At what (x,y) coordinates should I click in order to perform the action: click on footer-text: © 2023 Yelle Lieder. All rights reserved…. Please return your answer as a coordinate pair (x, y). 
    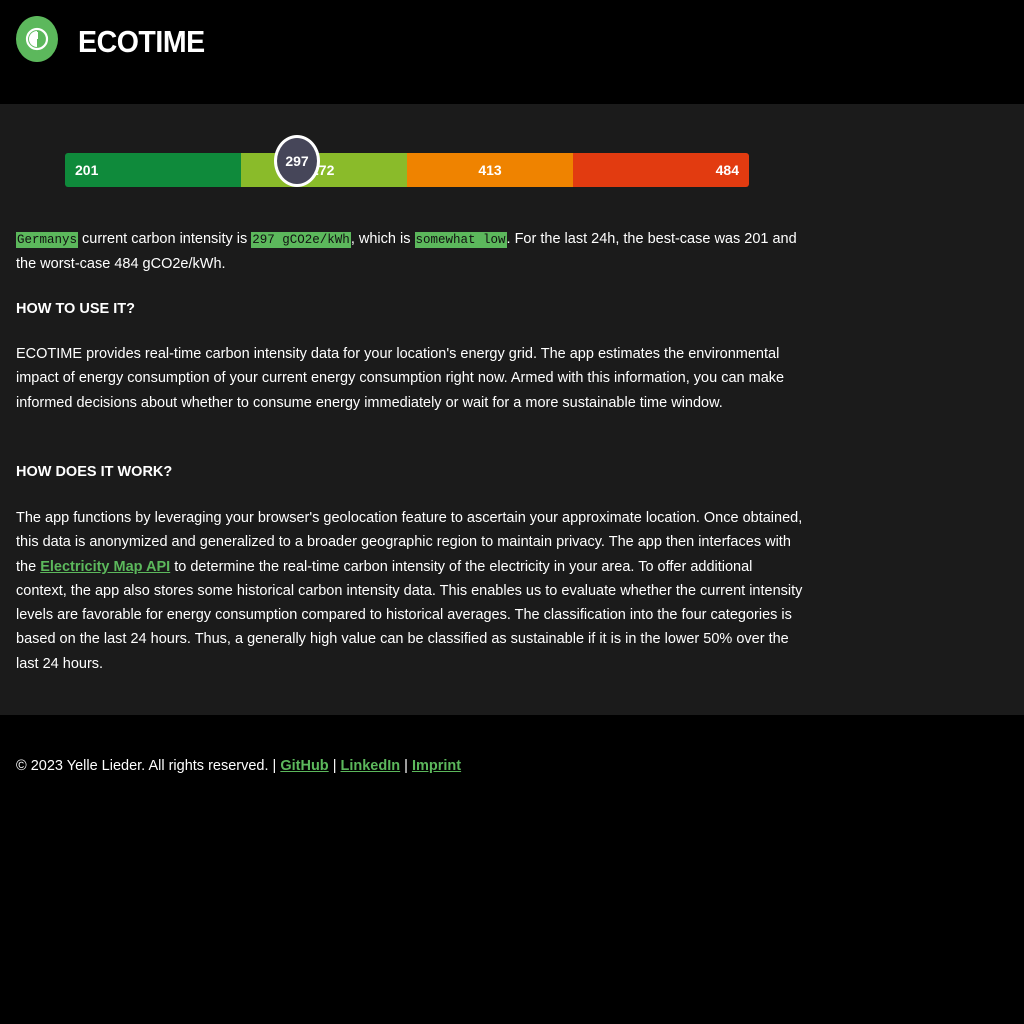
    Looking at the image, I should click on (238, 766).